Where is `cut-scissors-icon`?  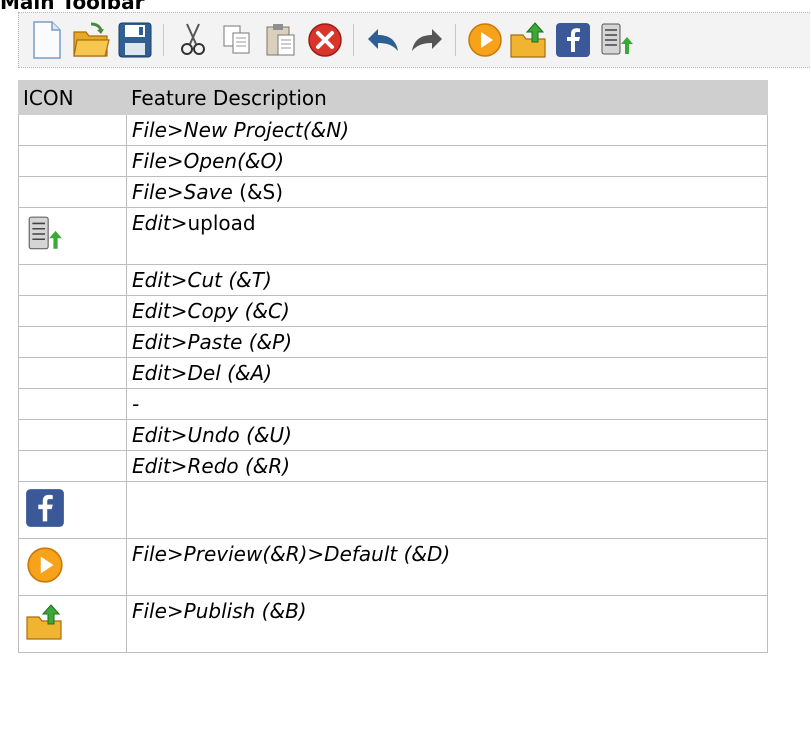 cut-scissors-icon is located at coordinates (193, 39).